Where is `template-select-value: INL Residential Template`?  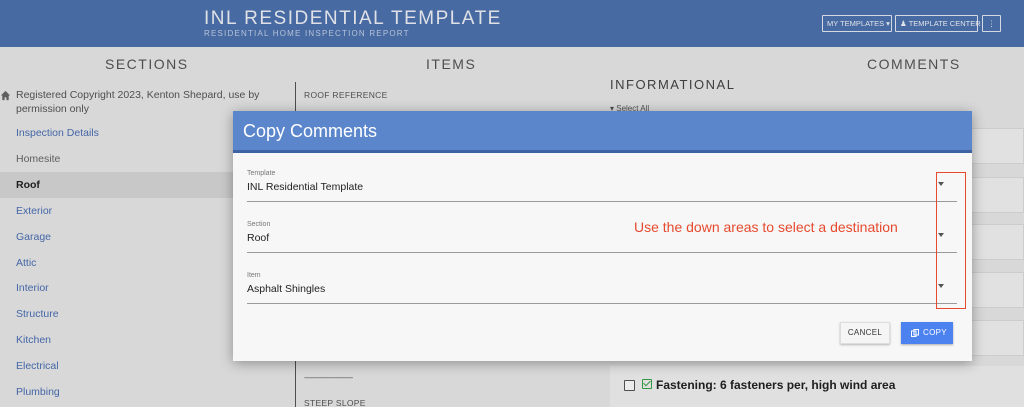 template-select-value: INL Residential Template is located at coordinates (305, 187).